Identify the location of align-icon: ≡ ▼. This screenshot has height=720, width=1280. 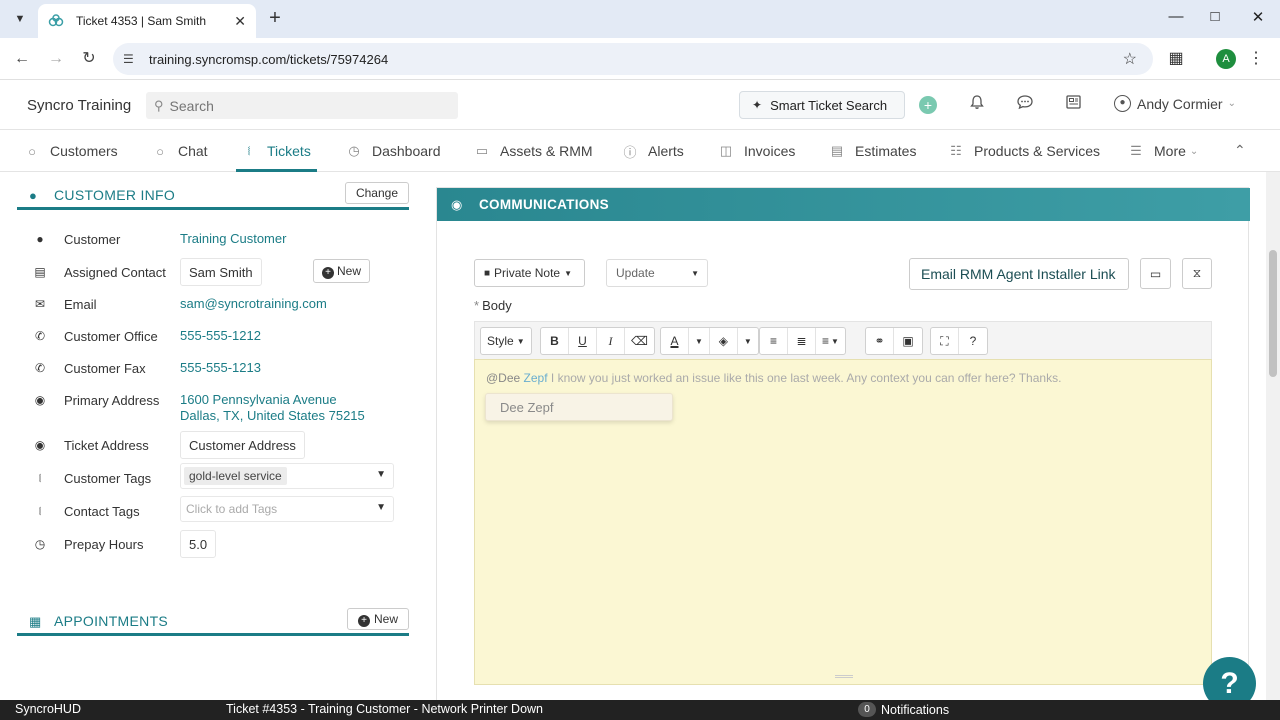
(830, 341).